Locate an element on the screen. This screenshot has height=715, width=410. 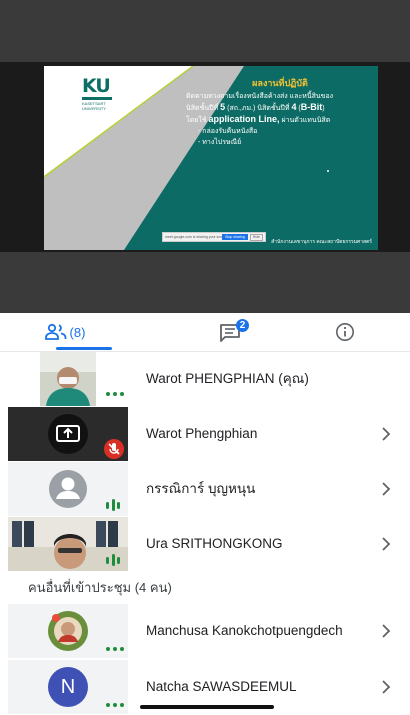
ku-logo-text: KU is located at coordinates (96, 86).